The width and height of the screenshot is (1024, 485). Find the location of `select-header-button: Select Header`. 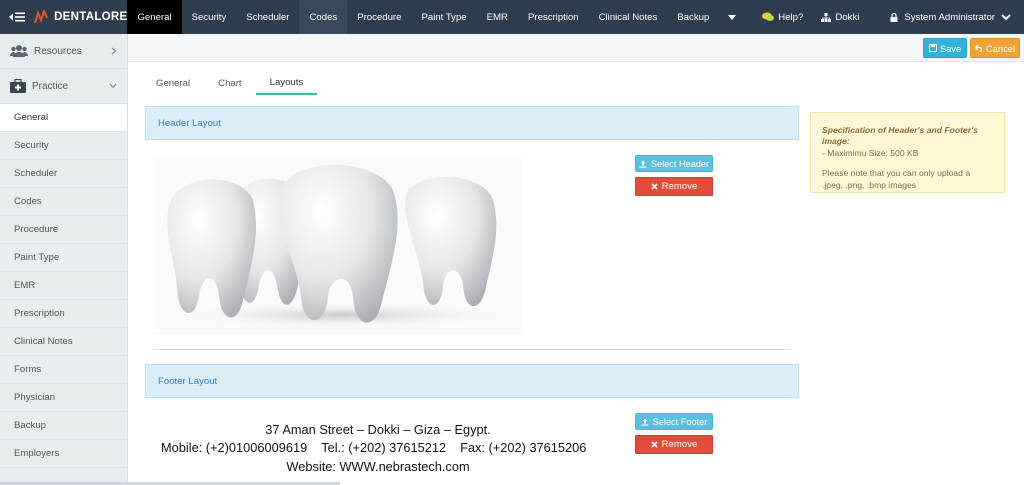

select-header-button: Select Header is located at coordinates (674, 163).